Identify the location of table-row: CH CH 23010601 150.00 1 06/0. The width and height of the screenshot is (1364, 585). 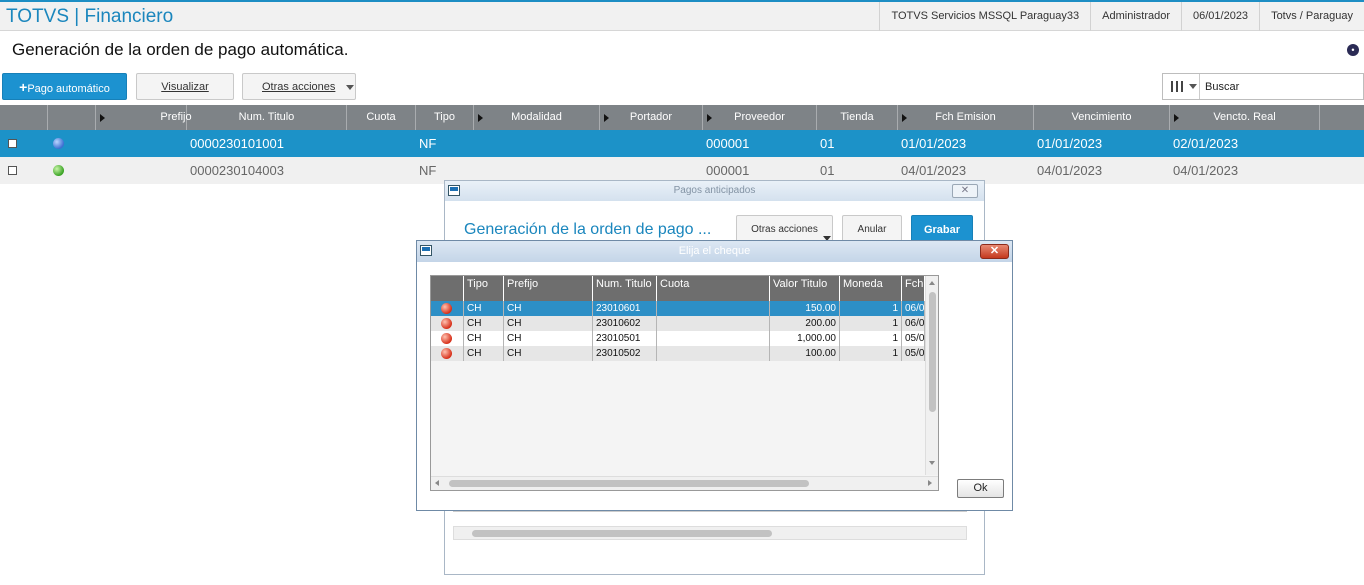
(678, 308).